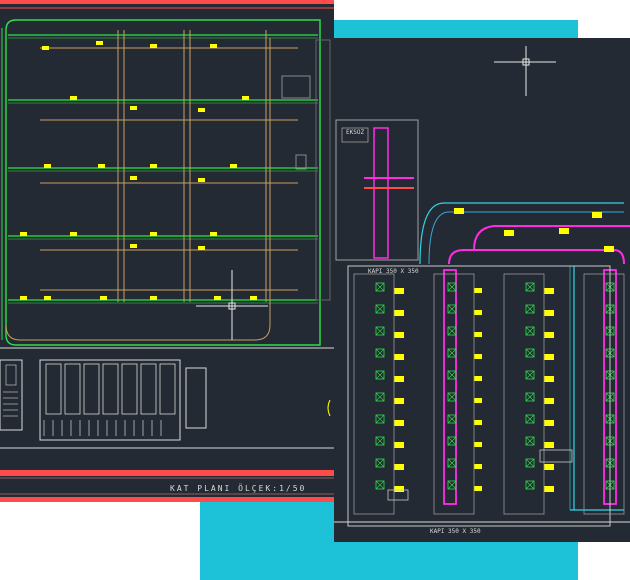 This screenshot has width=630, height=580. Describe the element at coordinates (301, 162) in the screenshot. I see `equipment-box` at that location.